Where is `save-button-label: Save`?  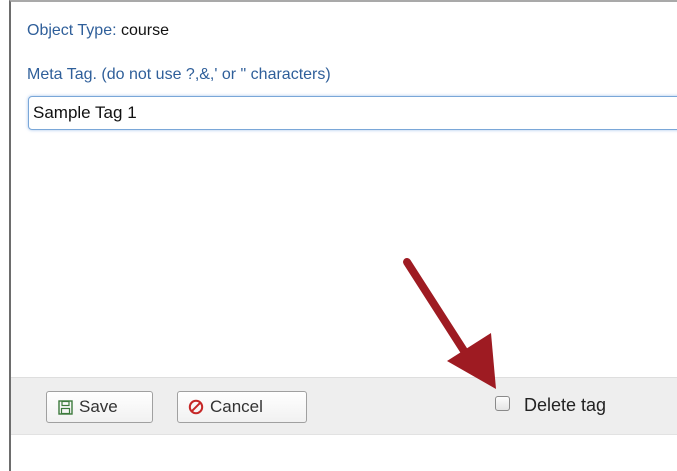
save-button-label: Save is located at coordinates (98, 406).